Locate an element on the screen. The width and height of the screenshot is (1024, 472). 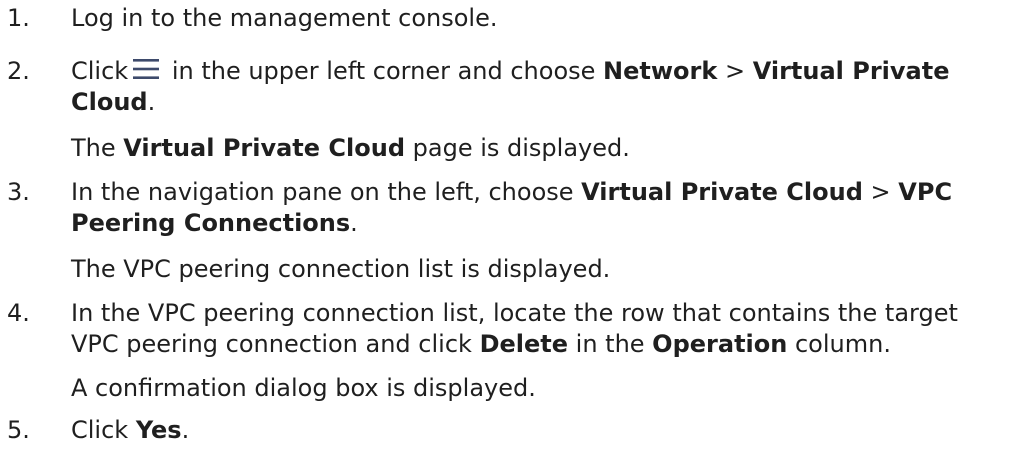
ui-term: Operation is located at coordinates (720, 344).